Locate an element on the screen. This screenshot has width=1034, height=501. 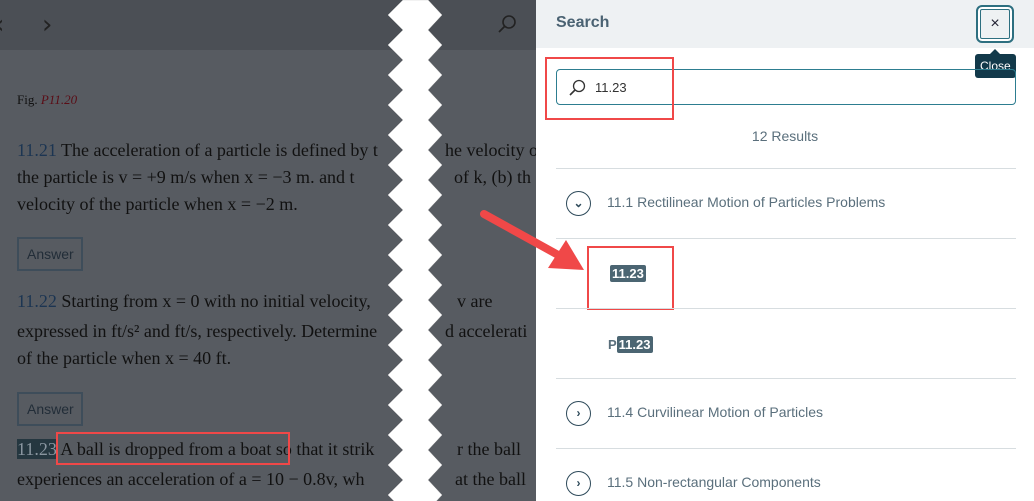
torn-page-gap is located at coordinates (415, 250).